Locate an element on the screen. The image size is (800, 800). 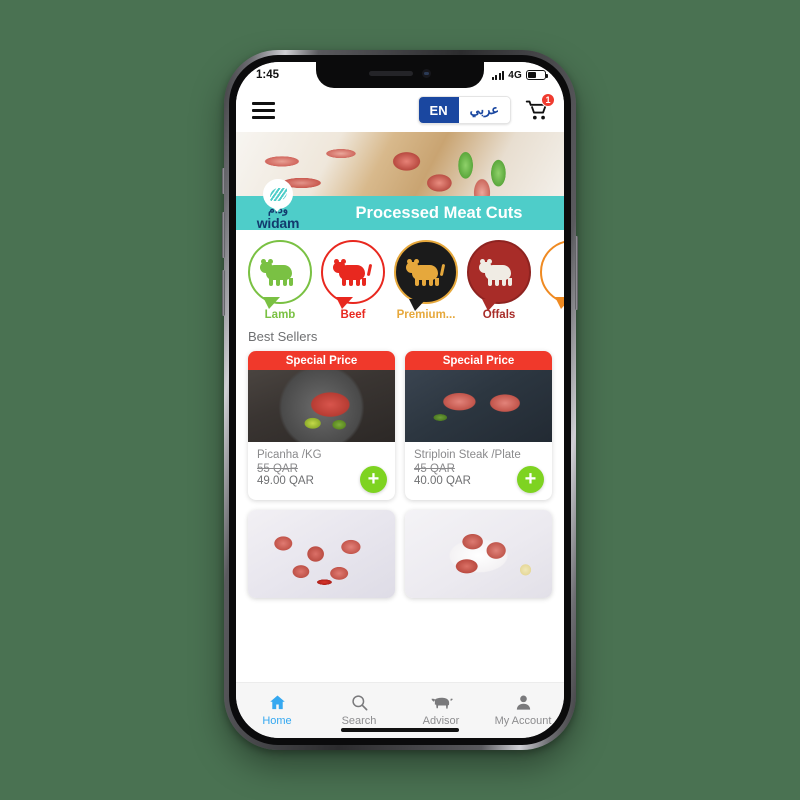
hero-caption-band: ودام widam Processed Meat Cuts is located at coordinates (400, 204).